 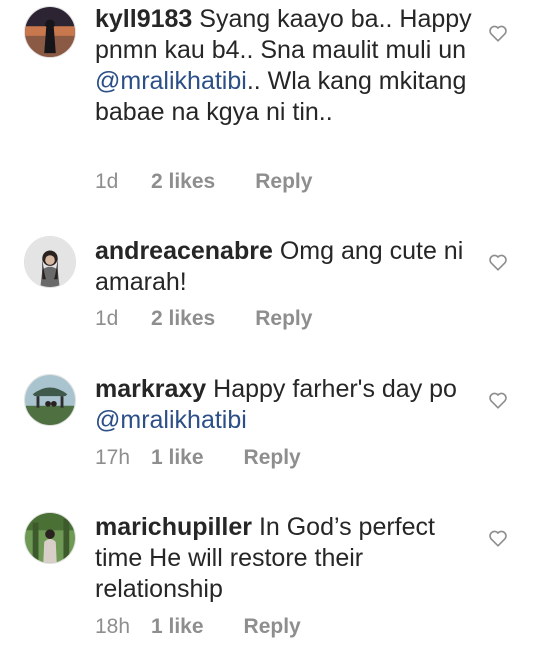 I want to click on comment-username: markraxy, so click(x=150, y=389).